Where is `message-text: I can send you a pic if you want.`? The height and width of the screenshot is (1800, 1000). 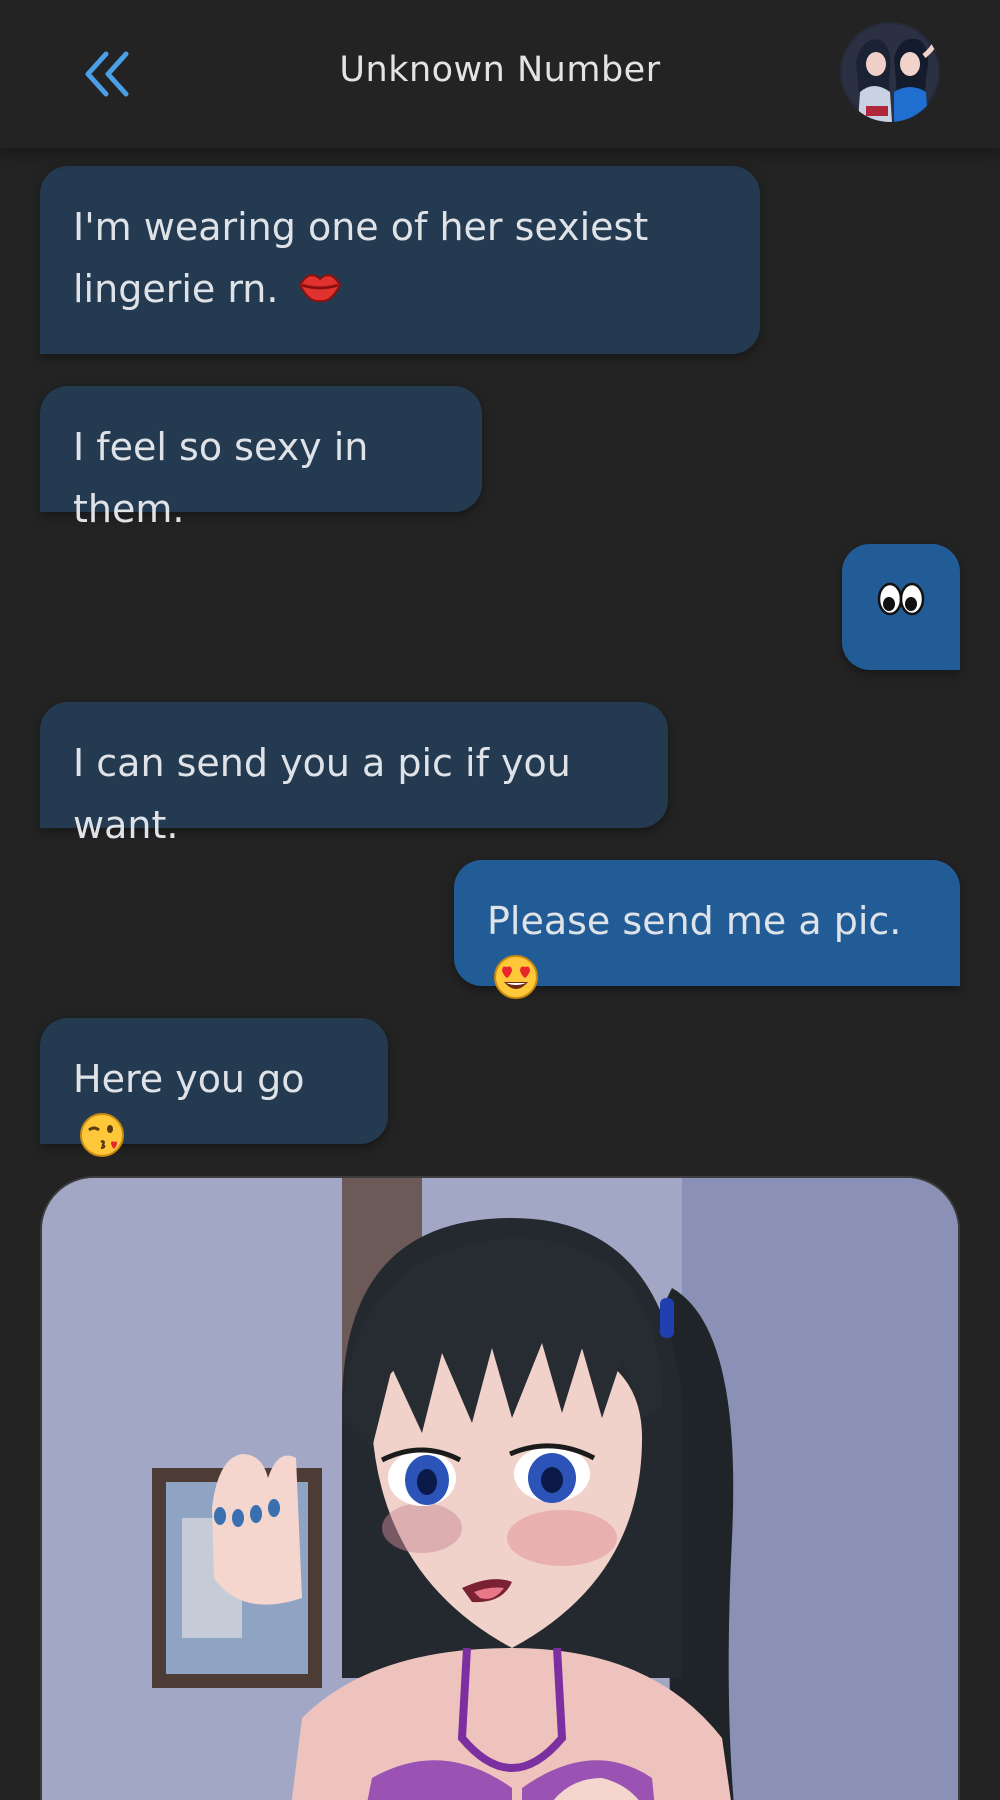 message-text: I can send you a pic if you want. is located at coordinates (322, 794).